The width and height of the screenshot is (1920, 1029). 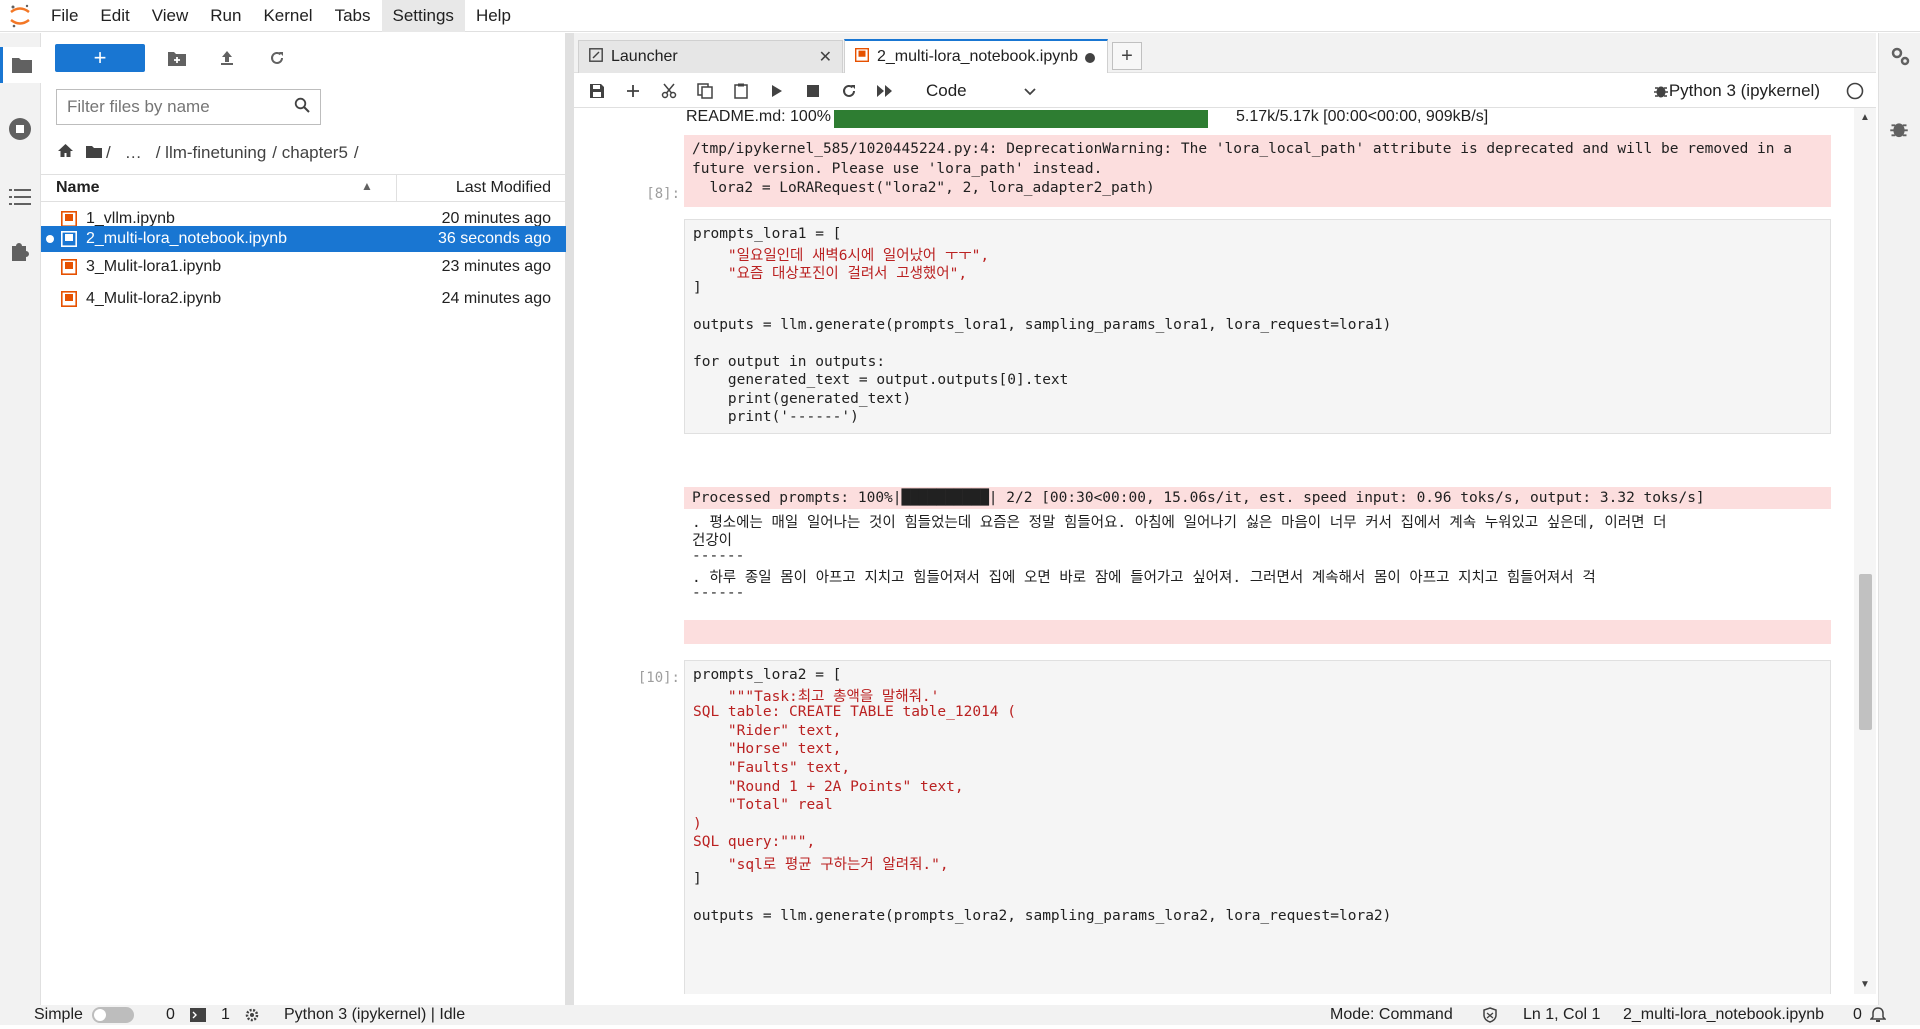 What do you see at coordinates (825, 57) in the screenshot?
I see `close-icon: ✕` at bounding box center [825, 57].